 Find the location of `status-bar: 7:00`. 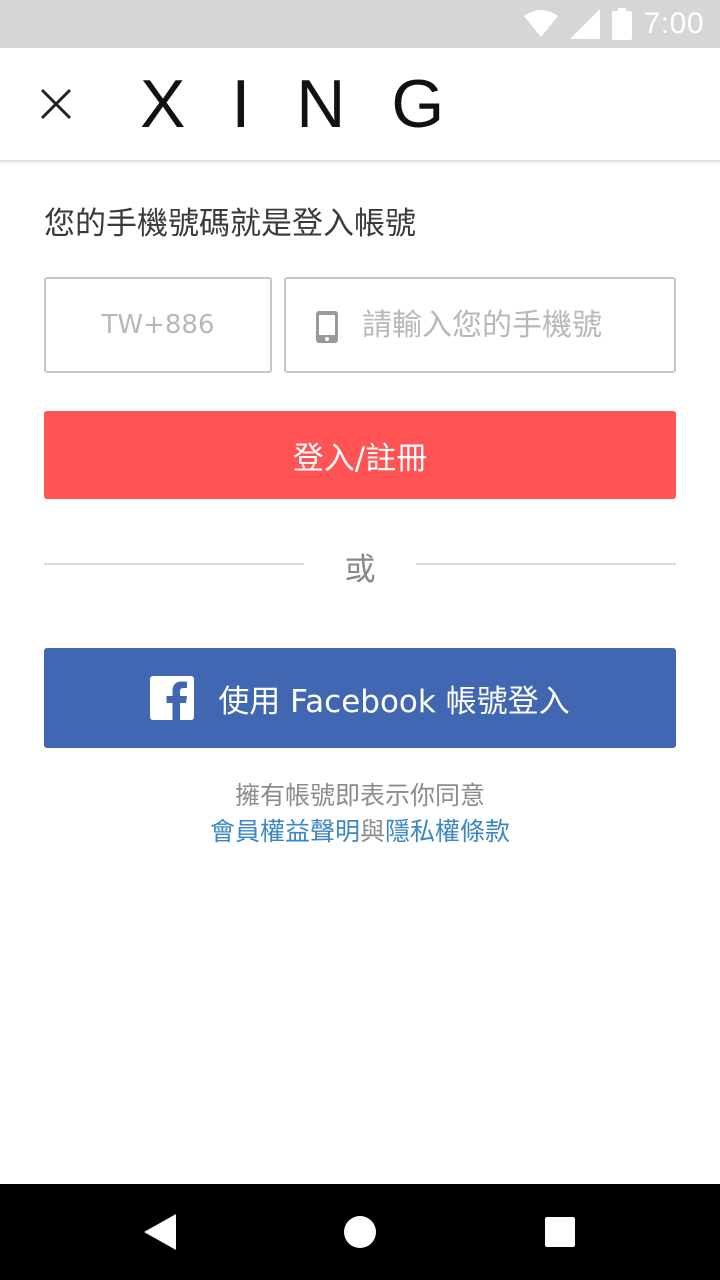

status-bar: 7:00 is located at coordinates (360, 24).